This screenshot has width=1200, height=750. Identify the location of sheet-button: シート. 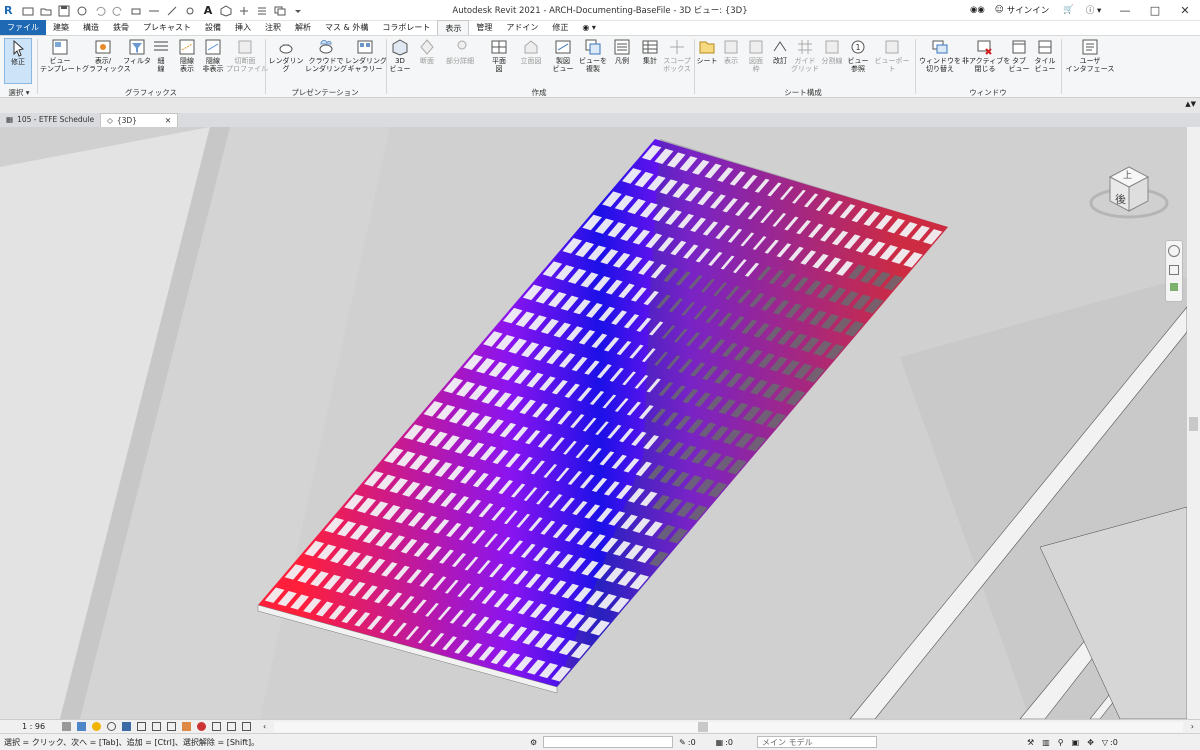
(707, 51).